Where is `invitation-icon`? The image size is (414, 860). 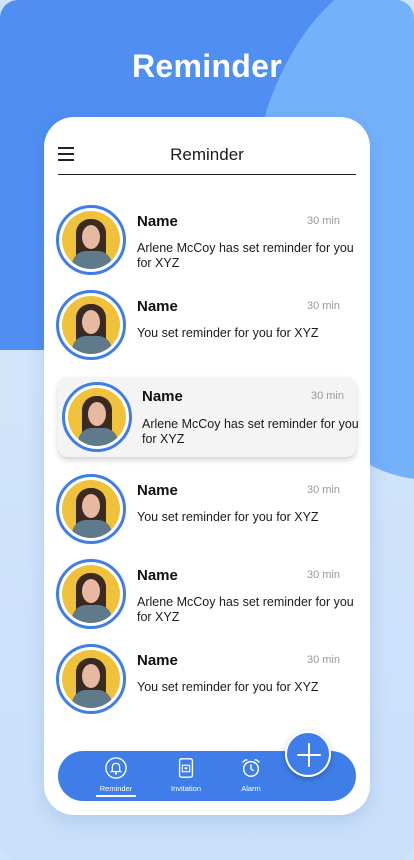 invitation-icon is located at coordinates (186, 768).